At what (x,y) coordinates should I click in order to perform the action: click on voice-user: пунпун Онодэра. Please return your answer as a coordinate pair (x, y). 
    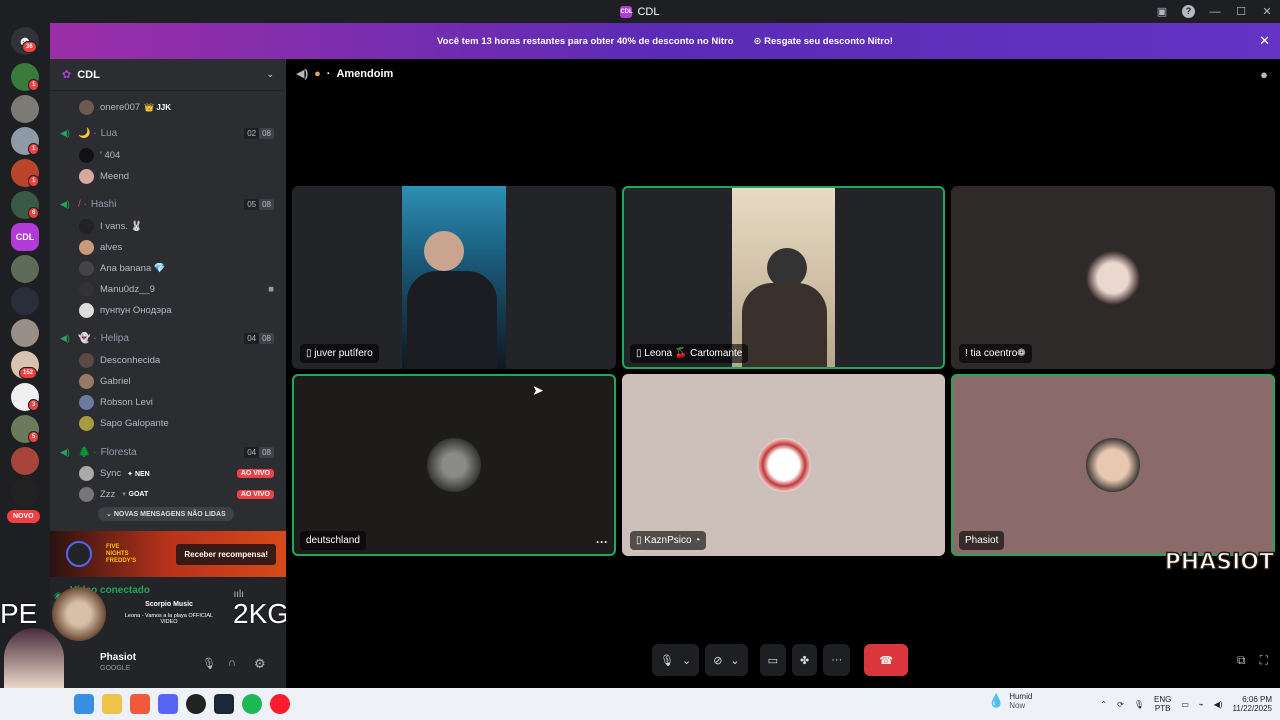
    Looking at the image, I should click on (168, 310).